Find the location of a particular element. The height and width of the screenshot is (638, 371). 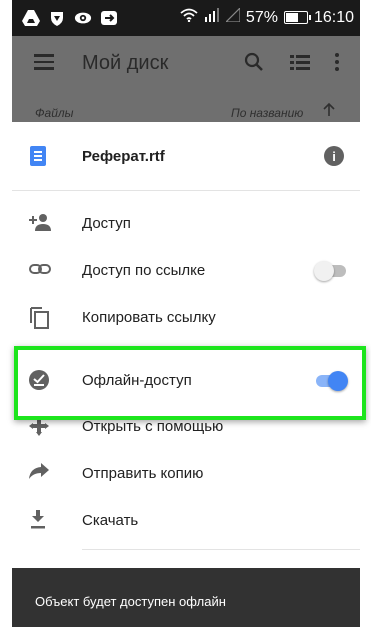

menu-item-label: Доступ is located at coordinates (106, 223).